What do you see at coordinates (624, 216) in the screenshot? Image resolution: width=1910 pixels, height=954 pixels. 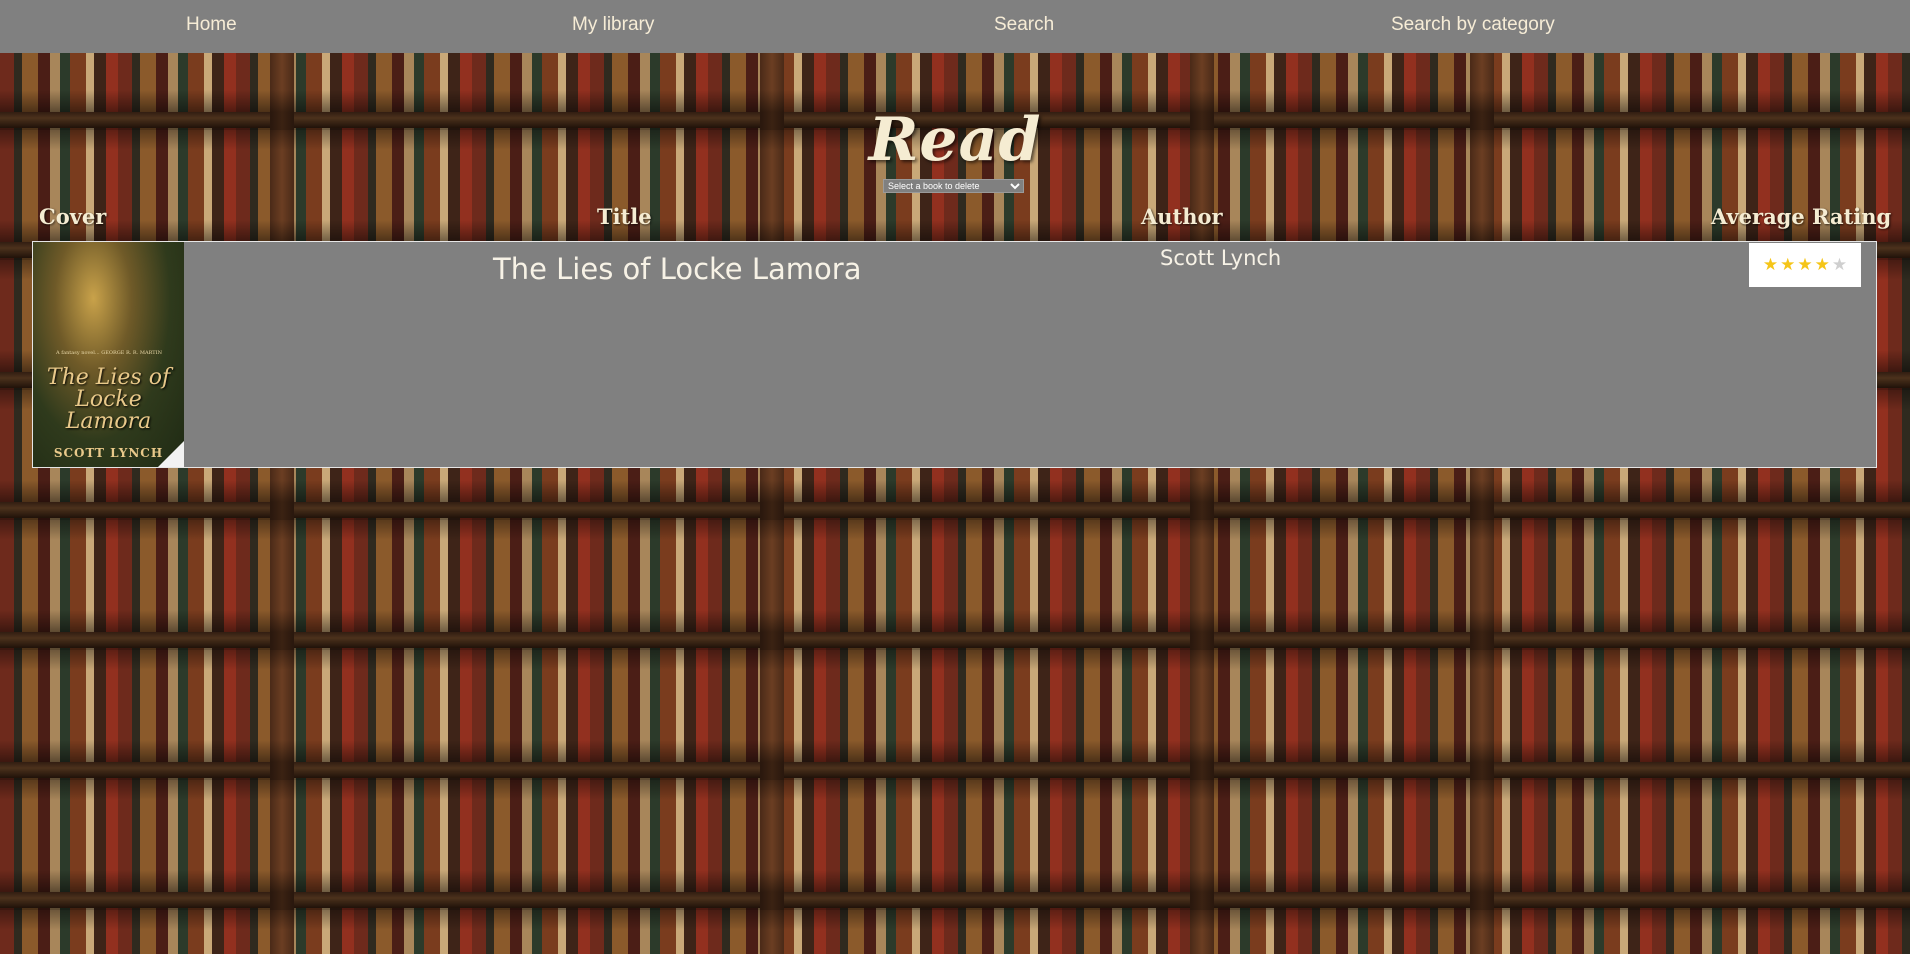 I see `column-header-title: Title` at bounding box center [624, 216].